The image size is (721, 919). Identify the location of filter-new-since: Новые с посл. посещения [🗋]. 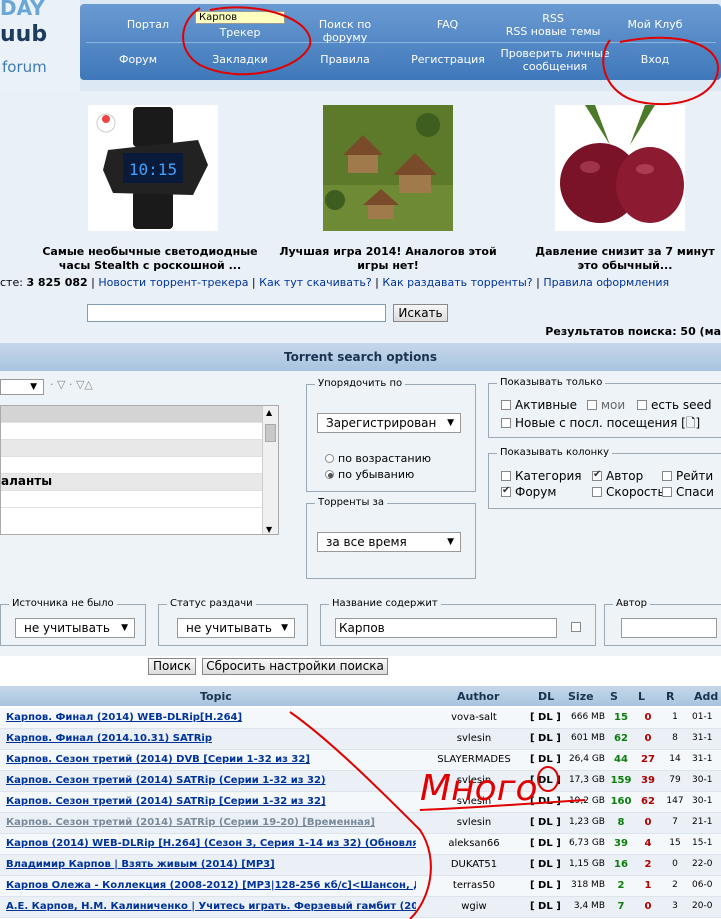
(600, 424).